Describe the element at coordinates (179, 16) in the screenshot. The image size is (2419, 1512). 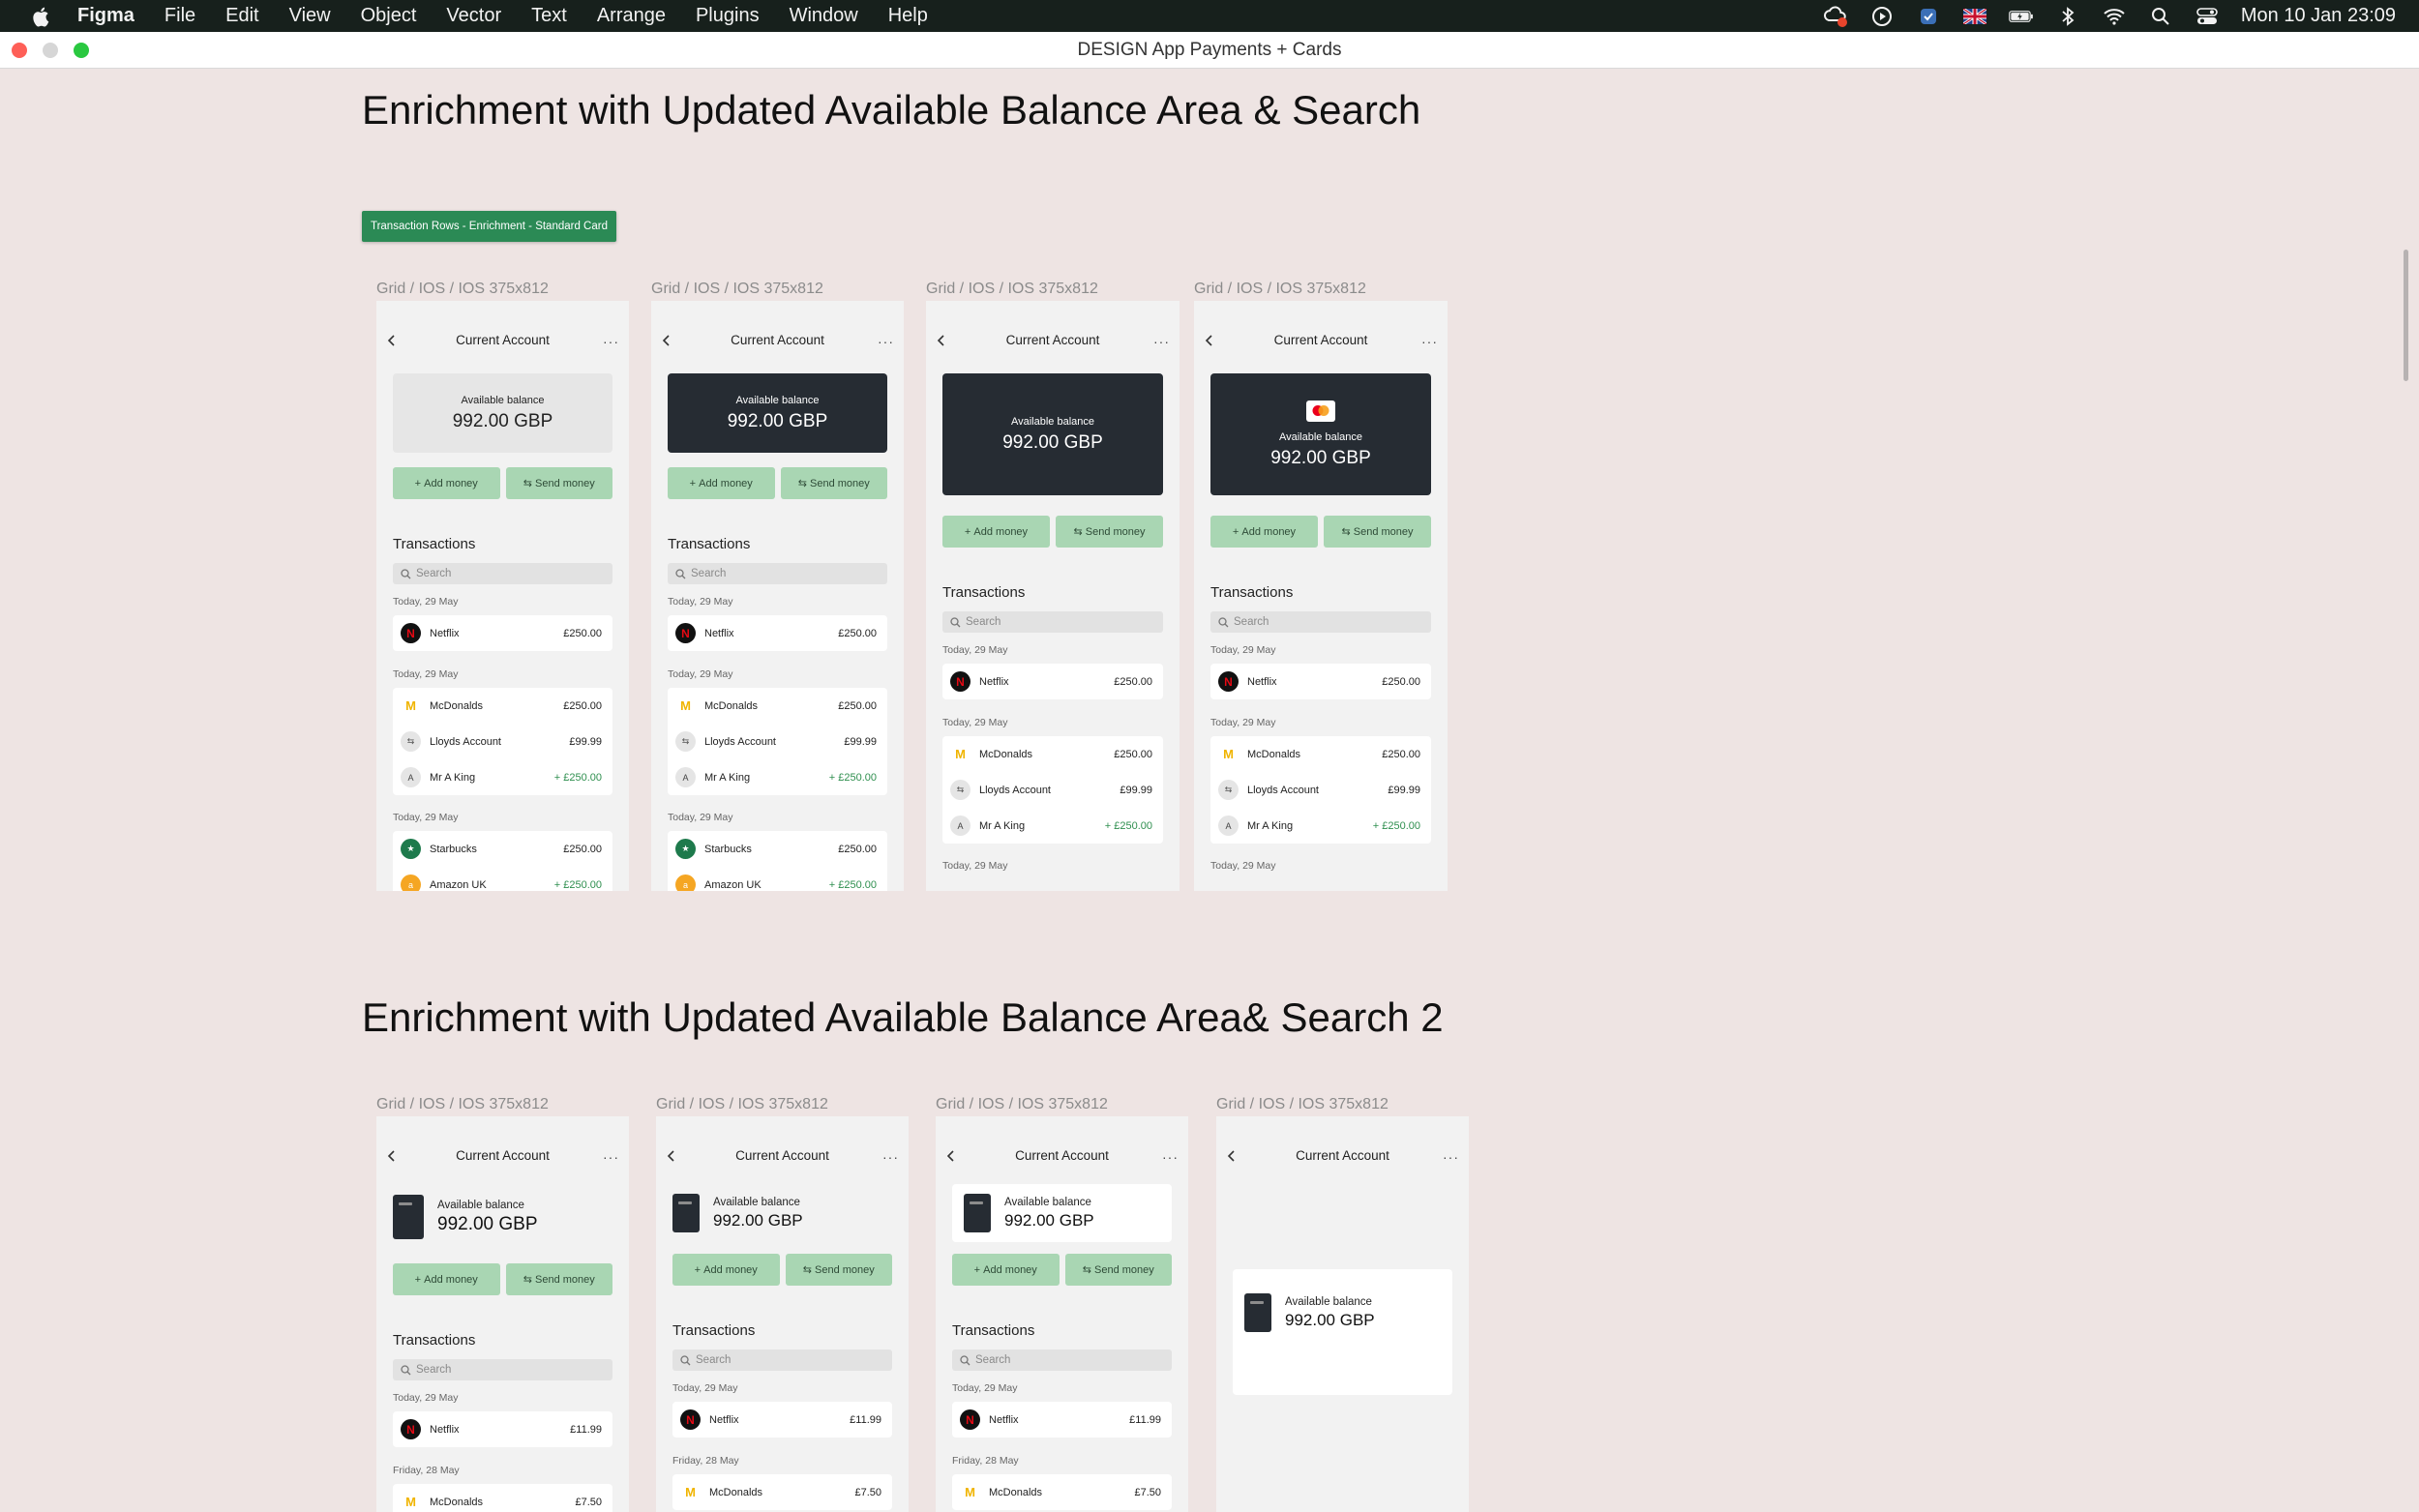
I see `menu-file: File` at that location.